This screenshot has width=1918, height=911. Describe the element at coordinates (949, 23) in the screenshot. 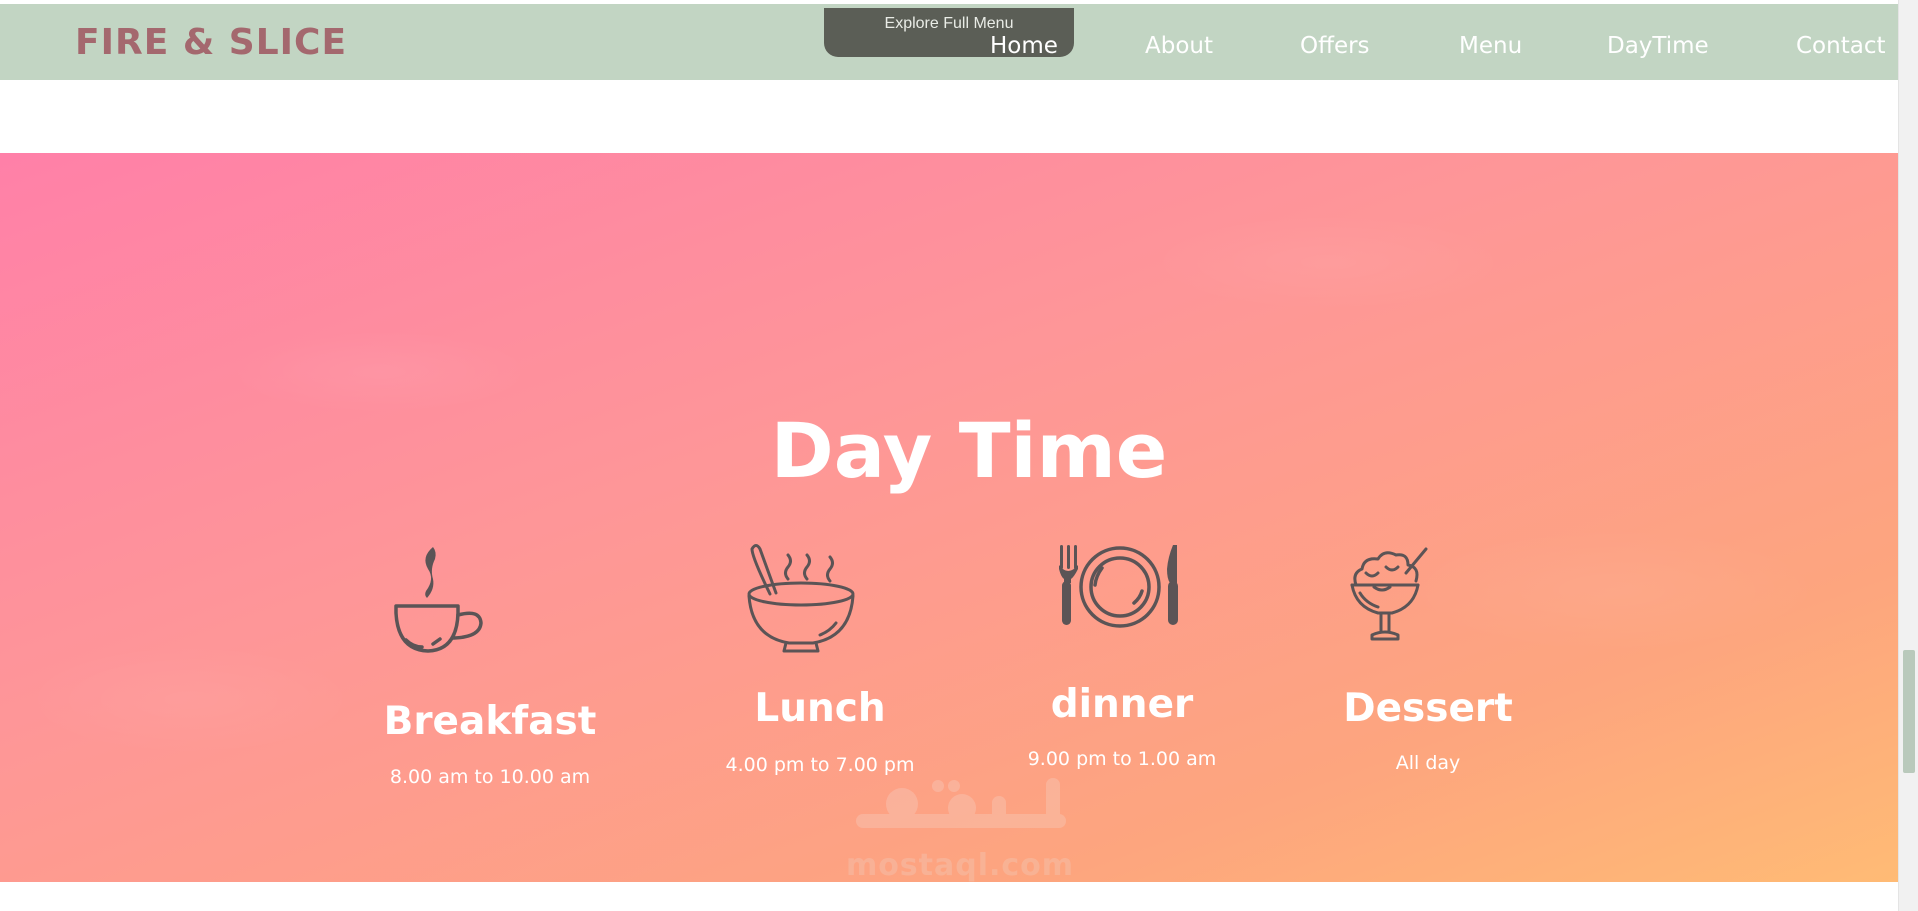

I see `explore-full-menu-label: Explore Full Menu` at that location.